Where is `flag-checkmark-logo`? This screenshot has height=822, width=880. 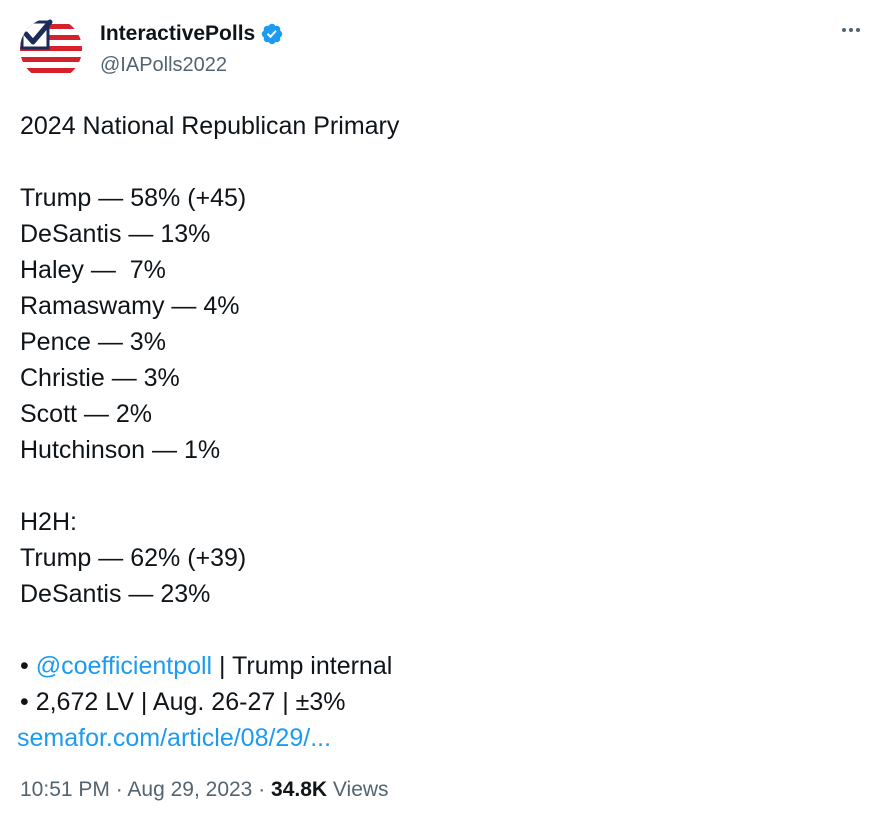 flag-checkmark-logo is located at coordinates (51, 49).